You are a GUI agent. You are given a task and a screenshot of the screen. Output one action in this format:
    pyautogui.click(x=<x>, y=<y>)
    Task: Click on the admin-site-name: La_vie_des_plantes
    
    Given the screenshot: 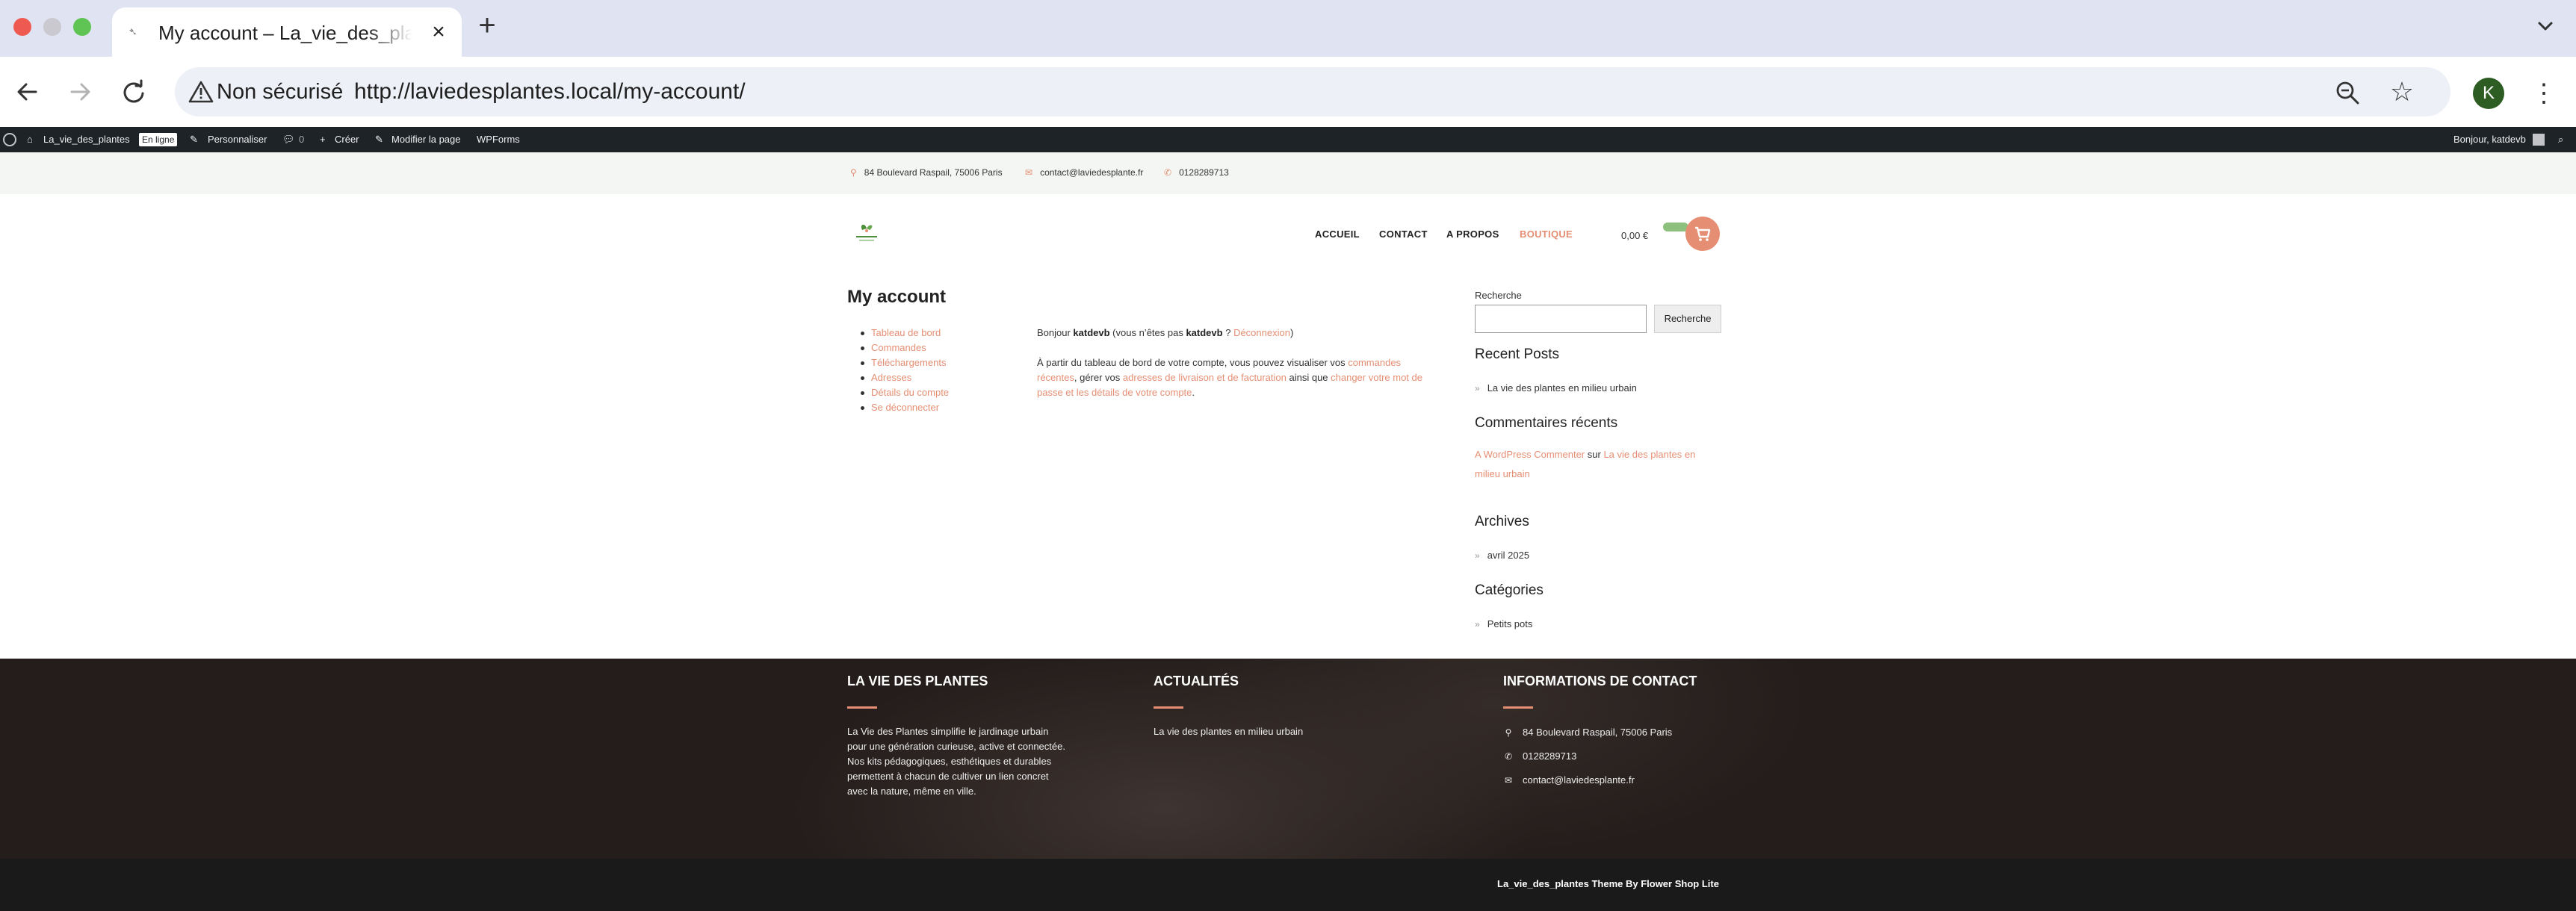 What is the action you would take?
    pyautogui.click(x=86, y=139)
    